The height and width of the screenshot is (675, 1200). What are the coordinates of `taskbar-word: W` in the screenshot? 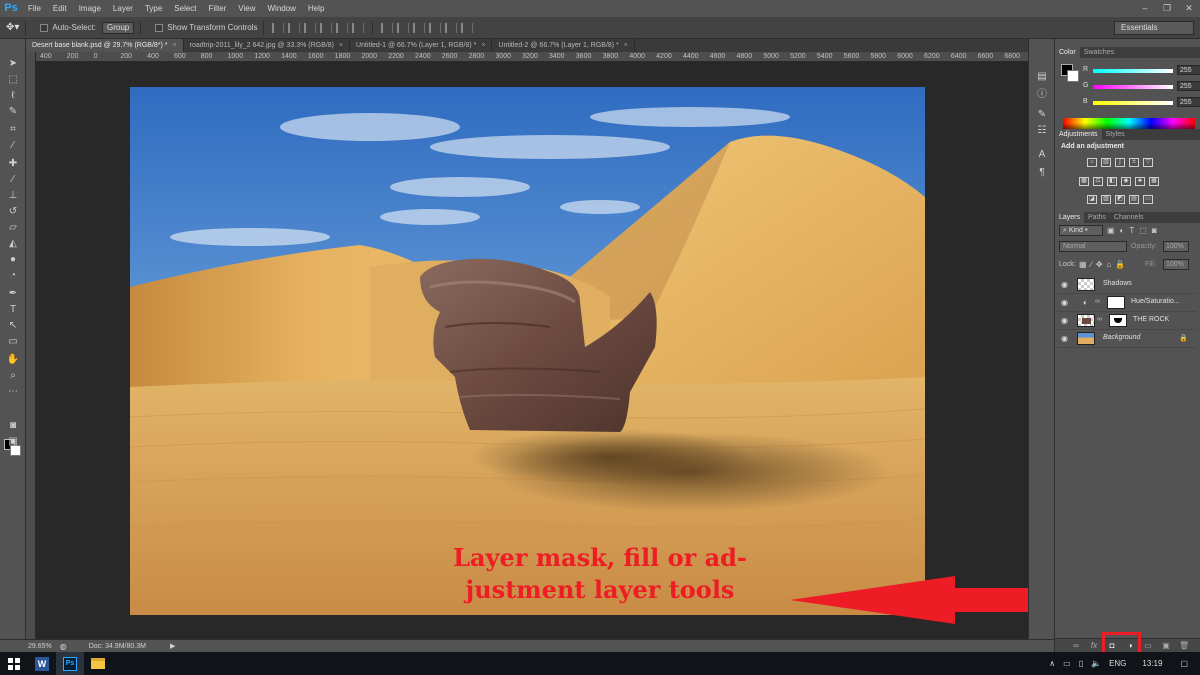 It's located at (42, 663).